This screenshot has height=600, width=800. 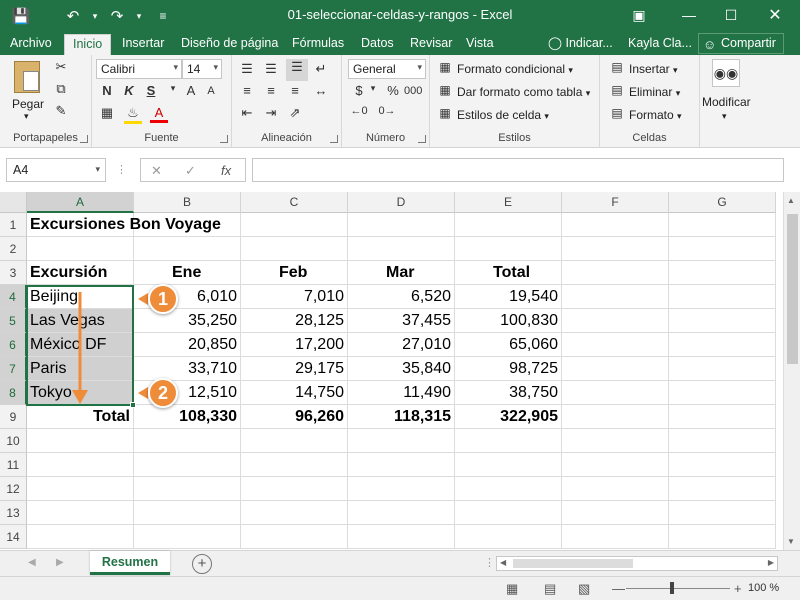 I want to click on font-name-combo: Calibri ▾, so click(x=139, y=69).